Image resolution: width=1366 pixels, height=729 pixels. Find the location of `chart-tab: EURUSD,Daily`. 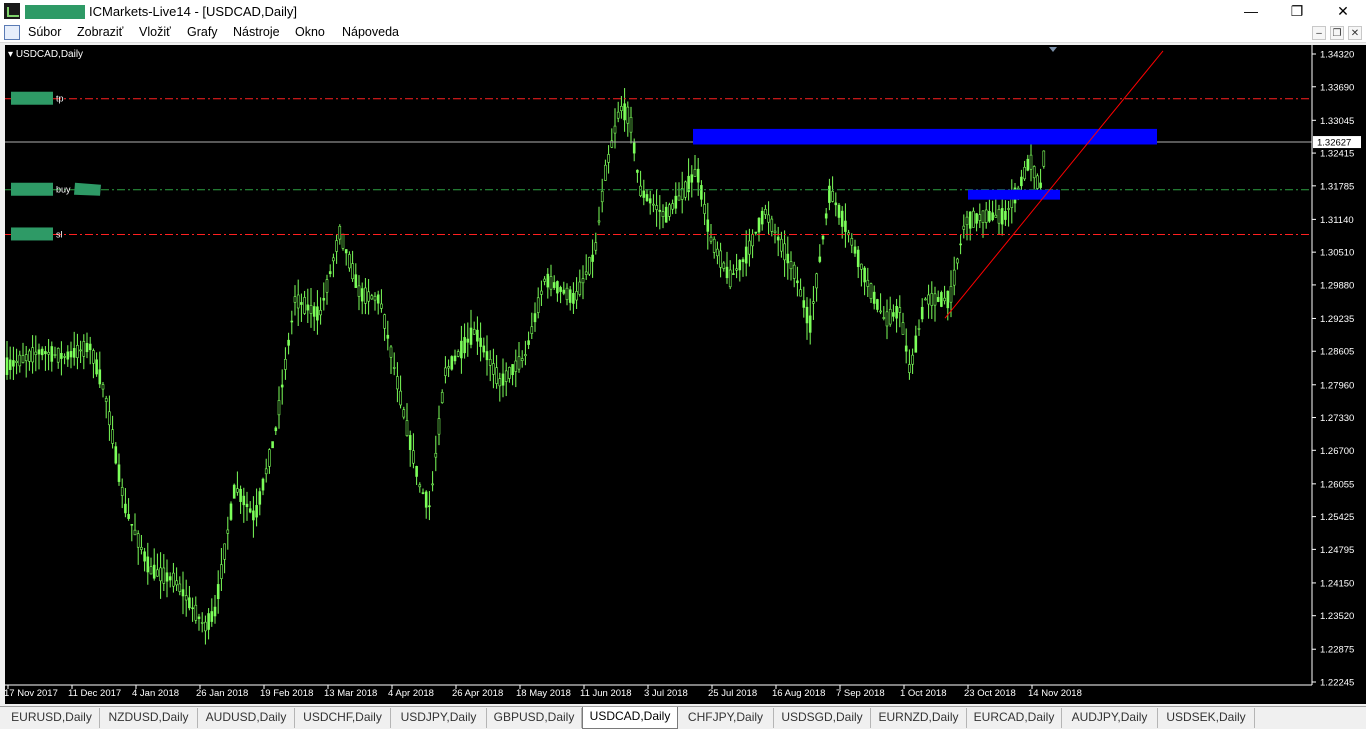

chart-tab: EURUSD,Daily is located at coordinates (52, 718).